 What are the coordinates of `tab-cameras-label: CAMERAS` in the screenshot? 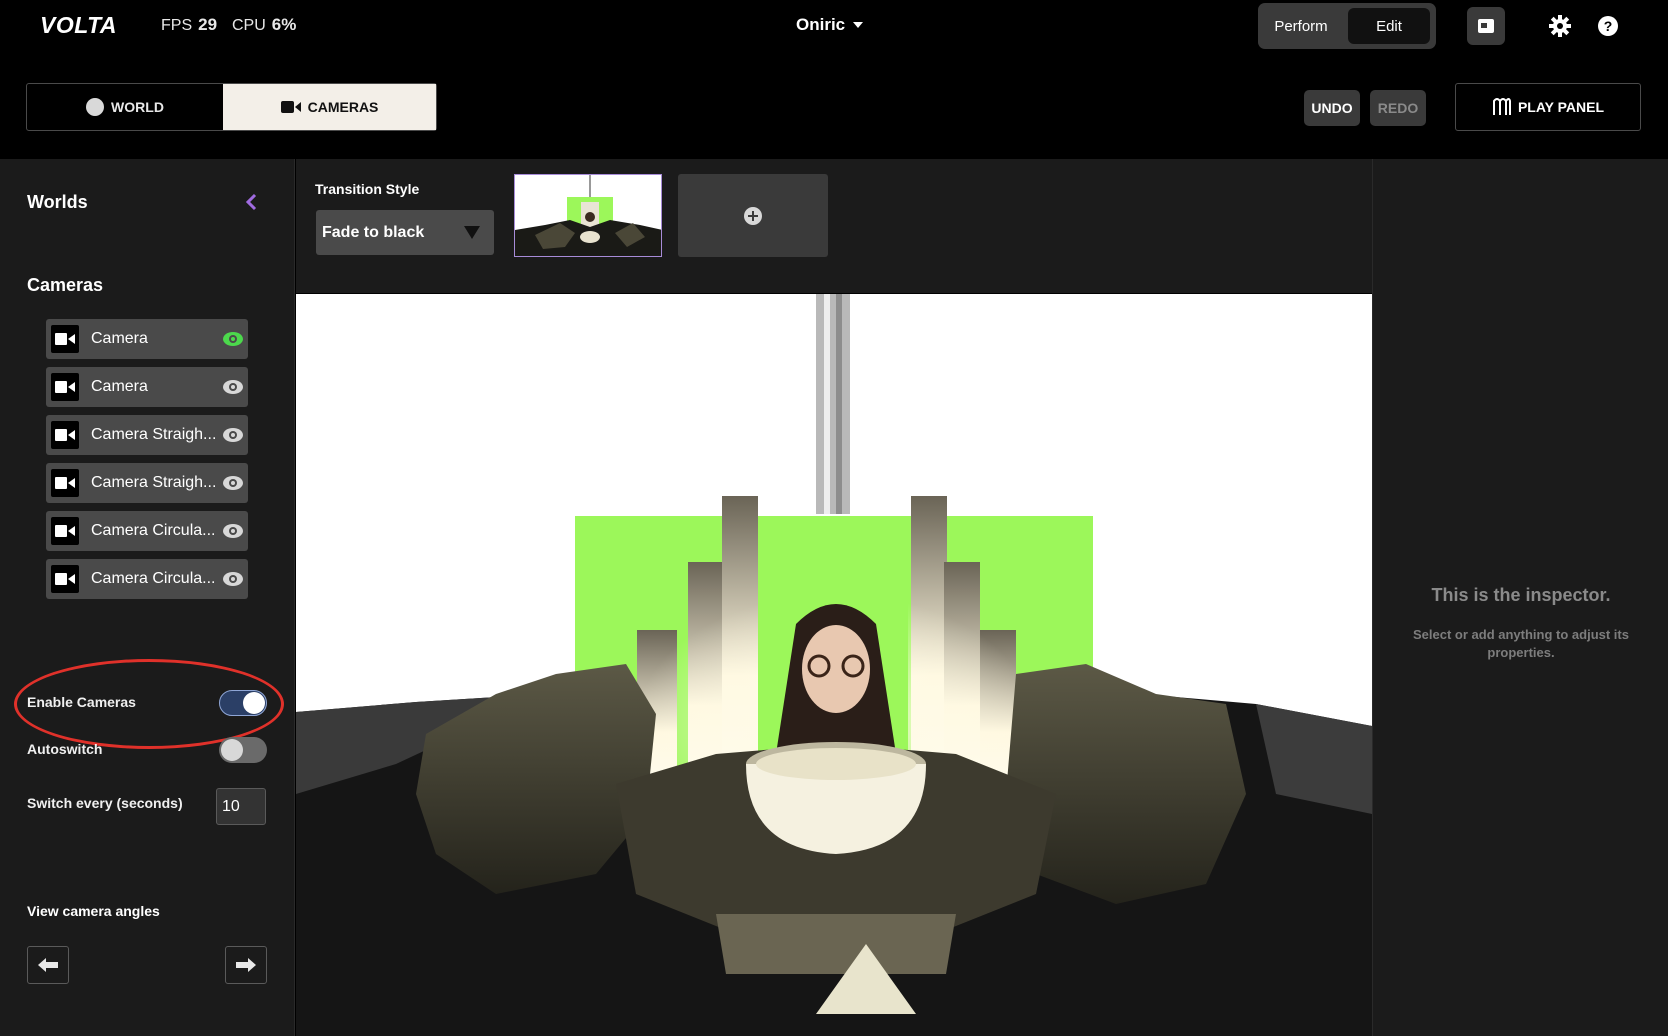 It's located at (343, 107).